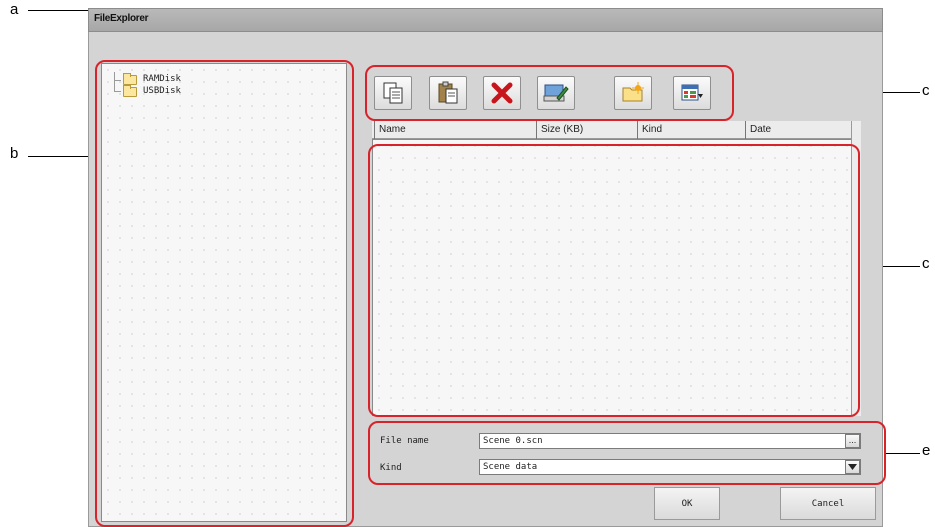 Image resolution: width=935 pixels, height=527 pixels. Describe the element at coordinates (902, 453) in the screenshot. I see `callout-e-line` at that location.